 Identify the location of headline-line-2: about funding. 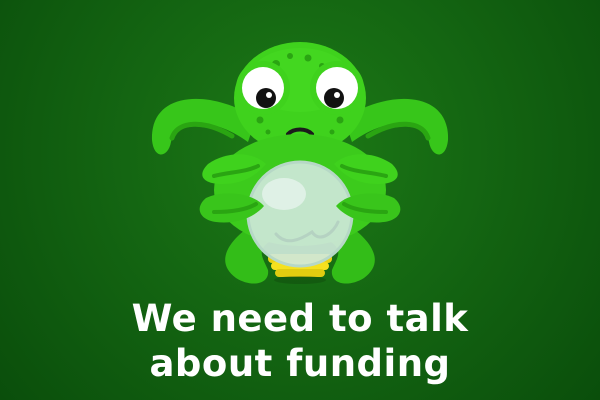
(300, 363).